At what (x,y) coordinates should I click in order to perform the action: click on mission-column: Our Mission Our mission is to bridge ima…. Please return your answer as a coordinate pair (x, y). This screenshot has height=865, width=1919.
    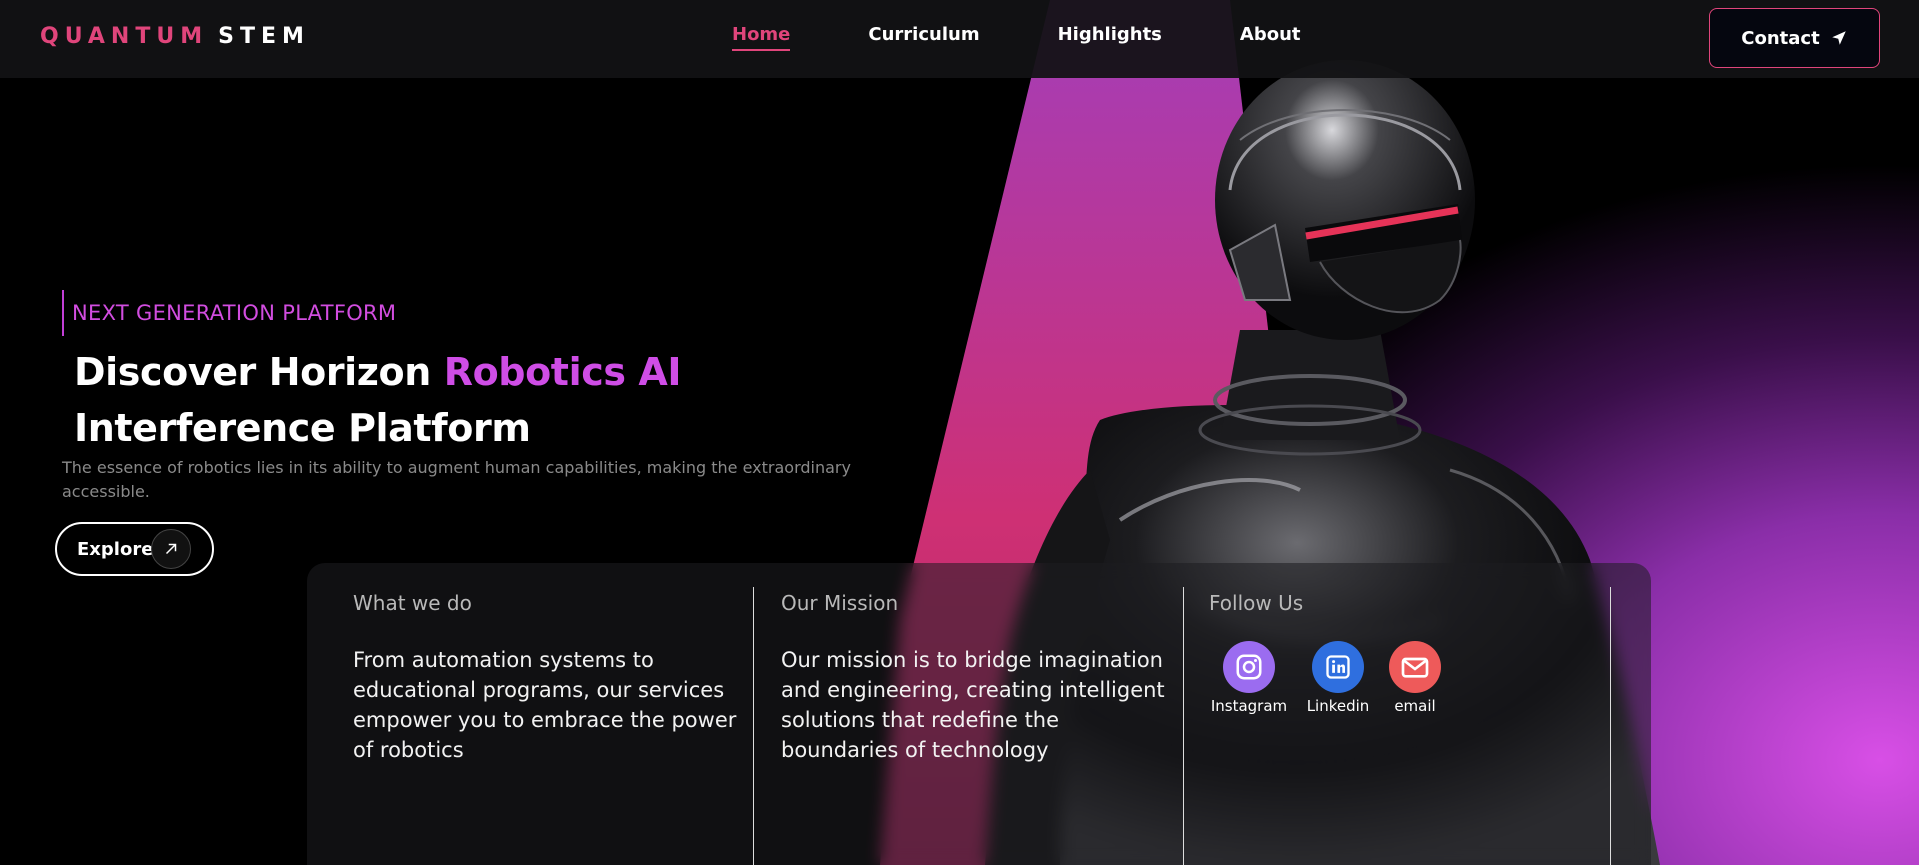
    Looking at the image, I should click on (982, 720).